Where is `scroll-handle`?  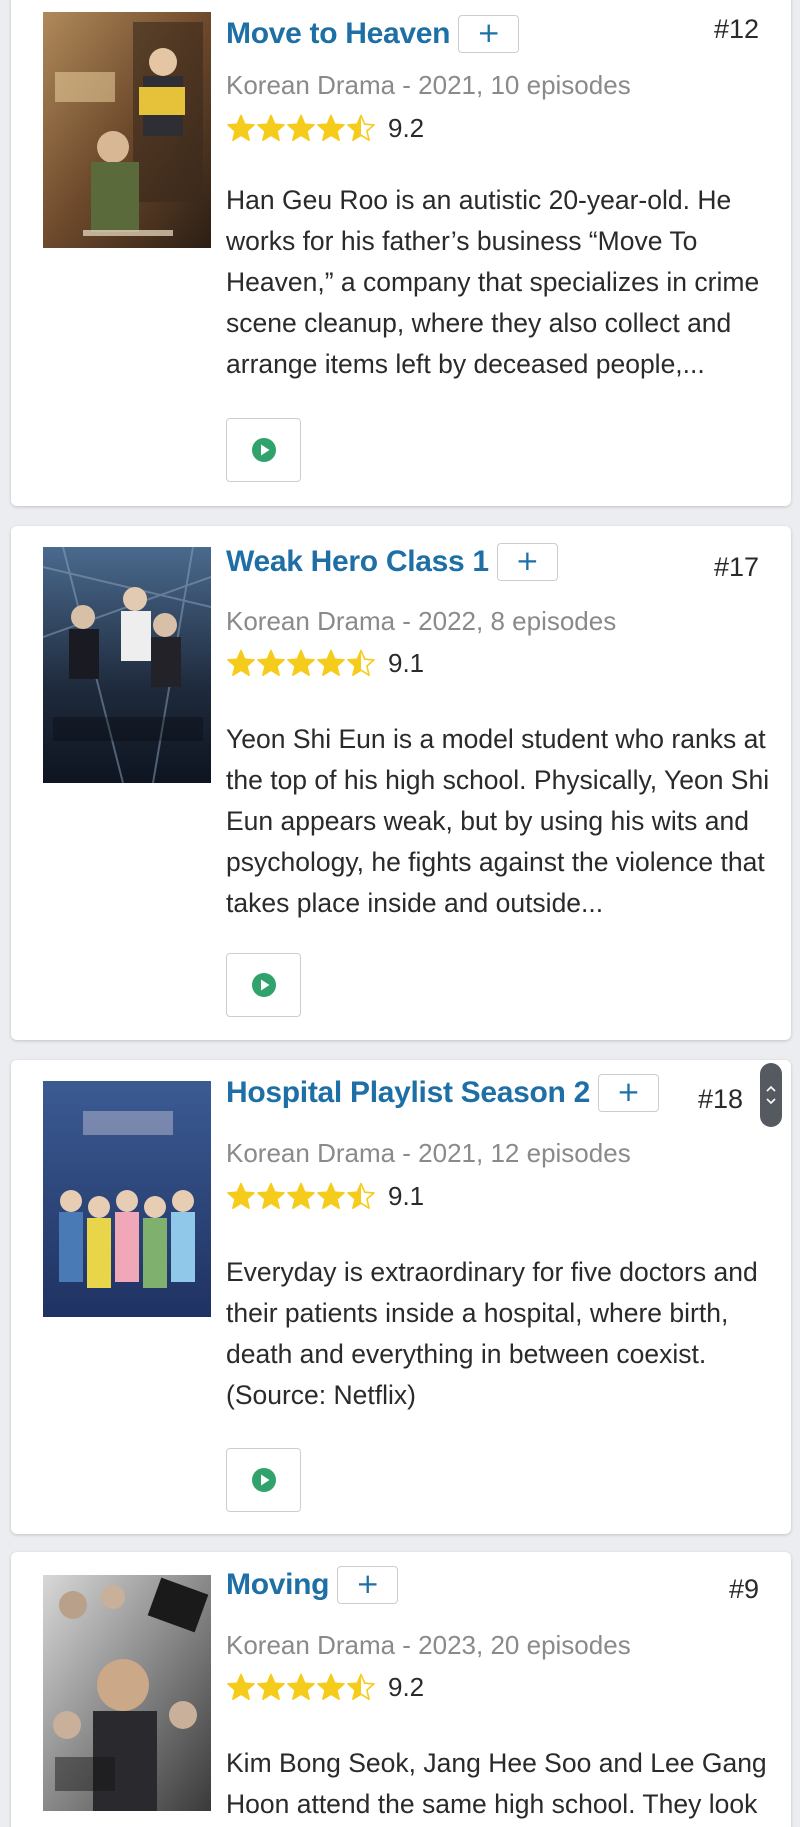
scroll-handle is located at coordinates (771, 1095).